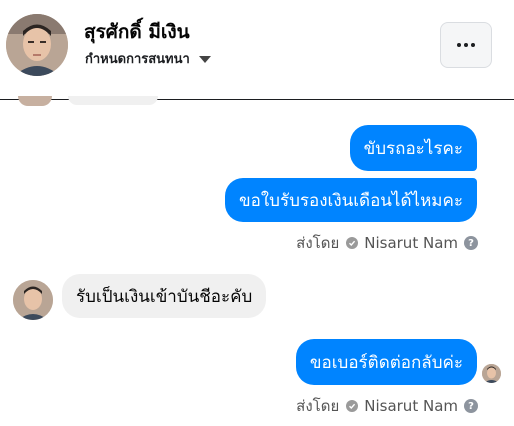  Describe the element at coordinates (459, 45) in the screenshot. I see `more-horizontal-icon` at that location.